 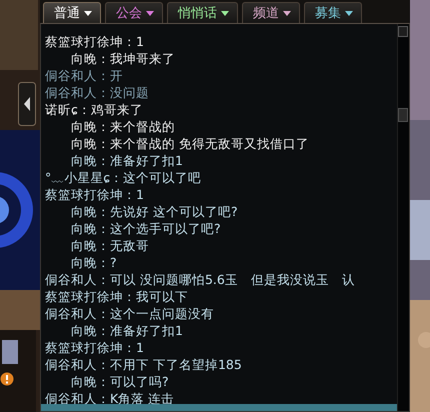 I want to click on channel-tab: 普通, so click(x=72, y=12).